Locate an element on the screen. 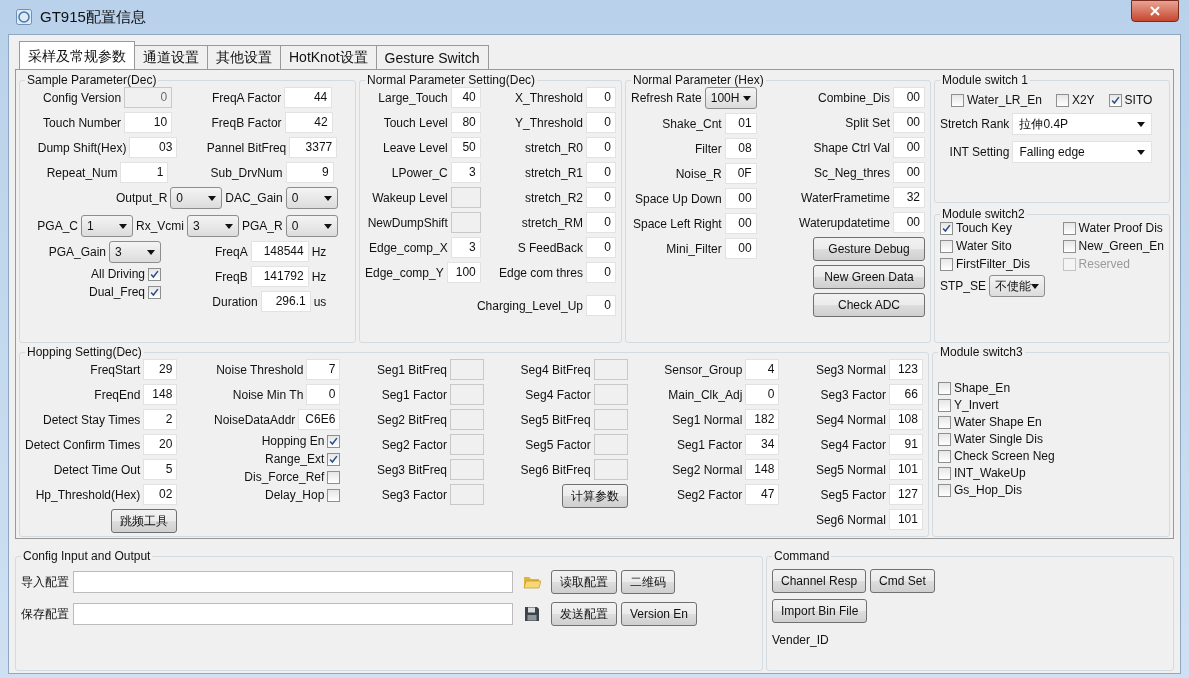  dropdown: Falling edge is located at coordinates (1082, 152).